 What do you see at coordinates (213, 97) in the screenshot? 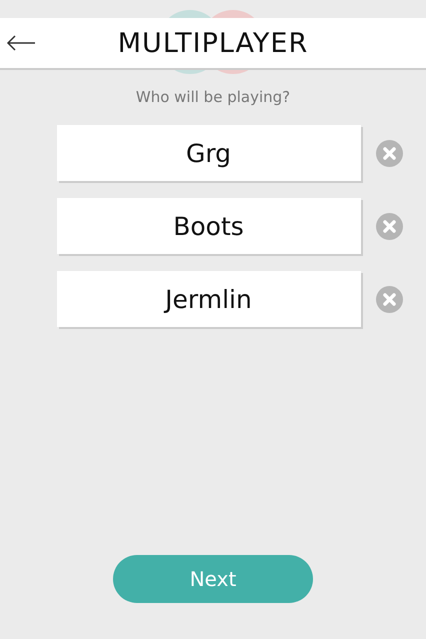
I see `prompt-text: Who will be playing?` at bounding box center [213, 97].